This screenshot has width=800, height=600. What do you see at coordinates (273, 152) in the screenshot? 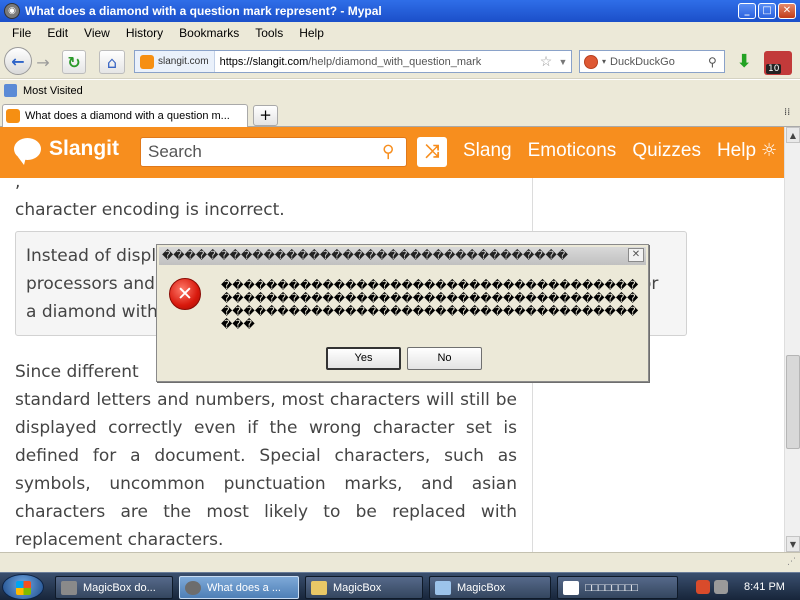
I see `site-search-field: Search ⚲` at bounding box center [273, 152].